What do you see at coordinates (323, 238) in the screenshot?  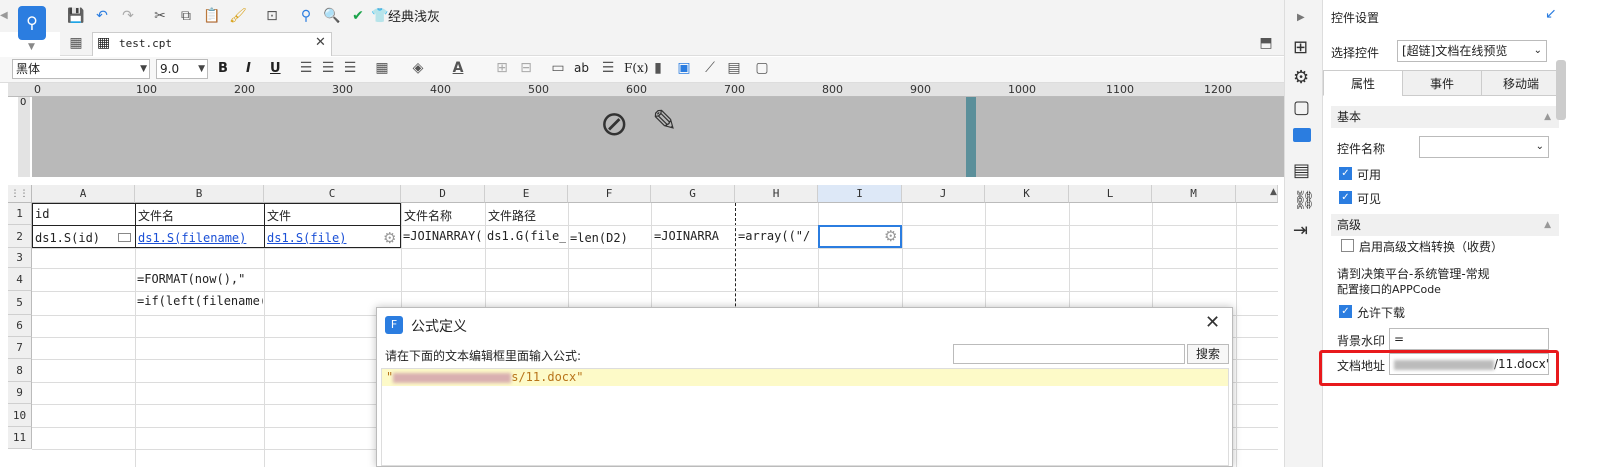 I see `cell-c2: ds1.S(file)` at bounding box center [323, 238].